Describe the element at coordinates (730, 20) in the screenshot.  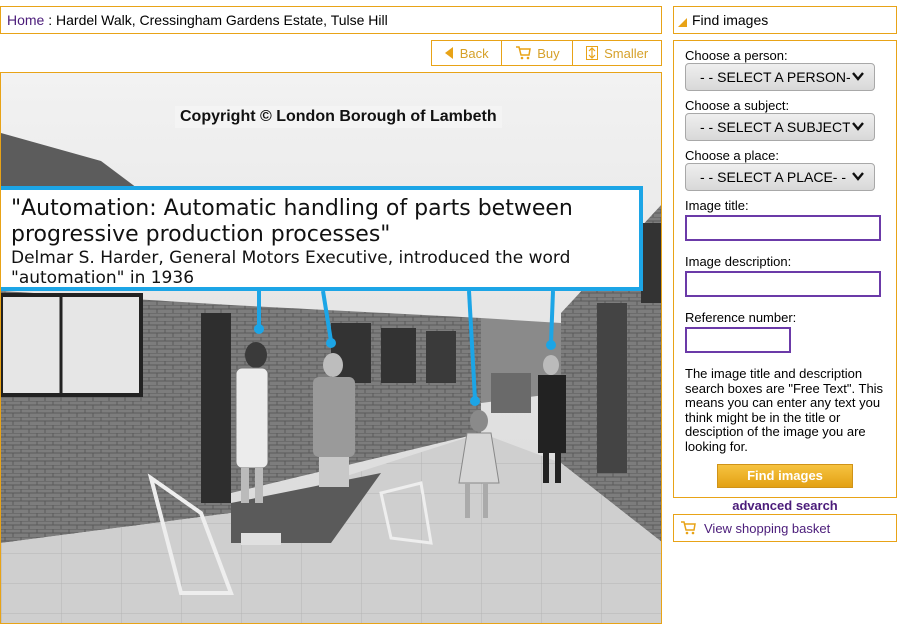
I see `find-images-title: Find images` at that location.